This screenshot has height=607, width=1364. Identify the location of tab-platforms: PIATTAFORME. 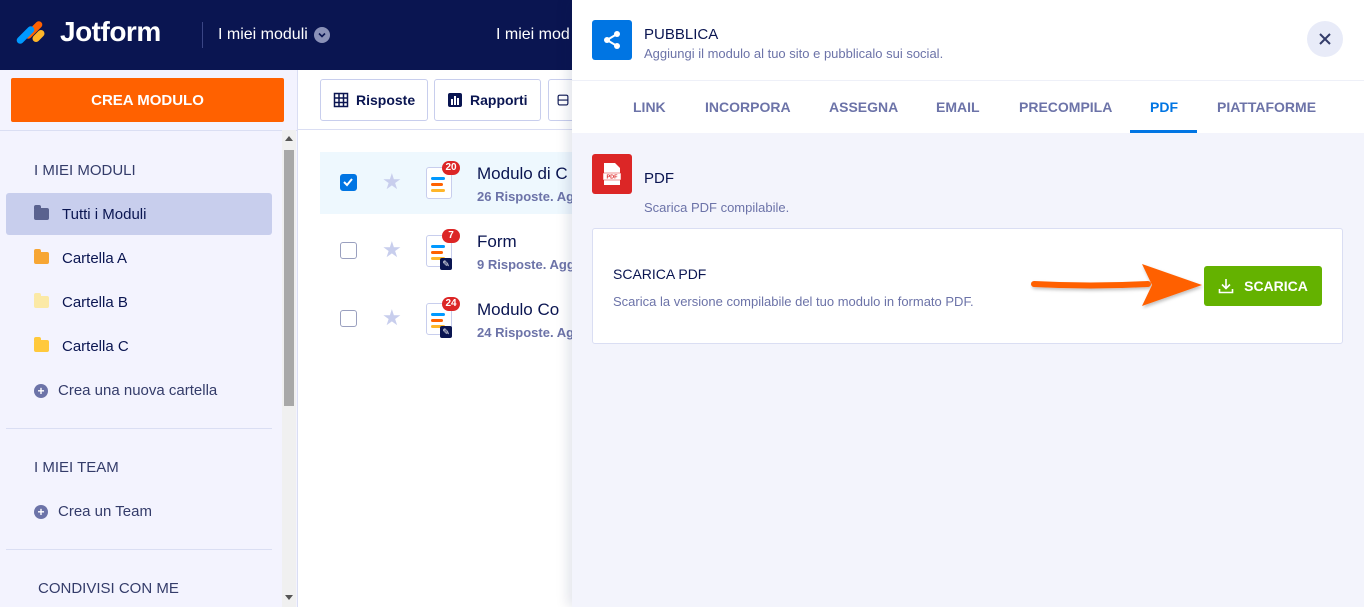
(1266, 107).